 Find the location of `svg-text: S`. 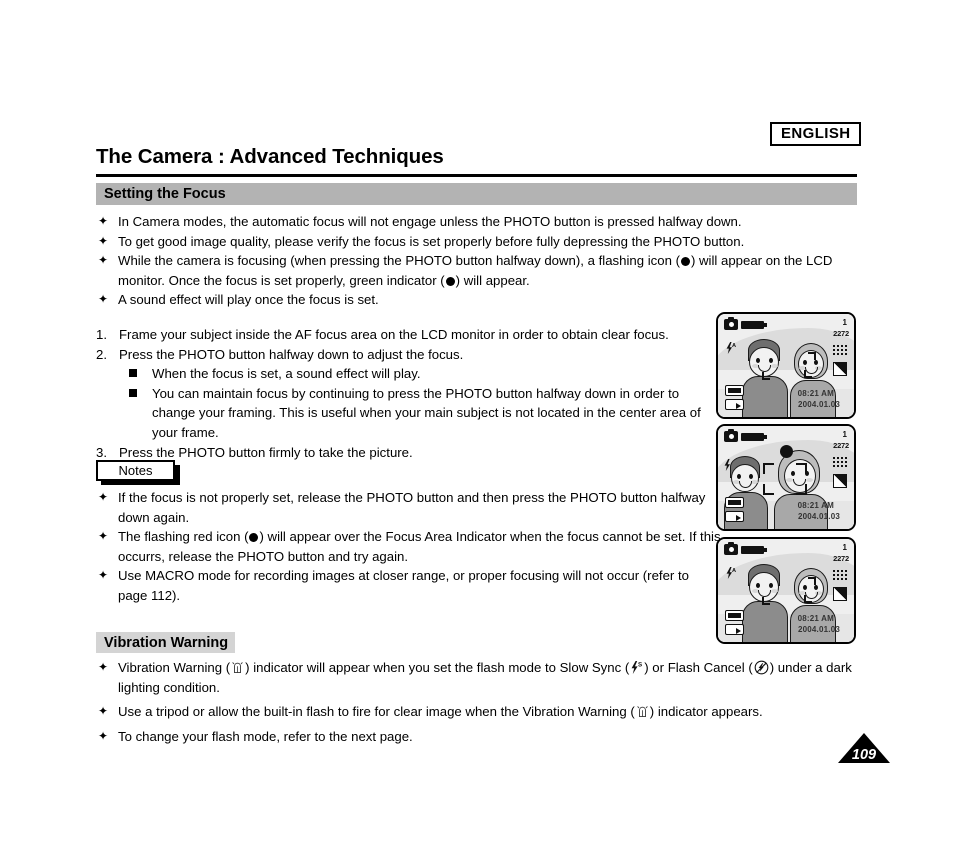

svg-text: S is located at coordinates (640, 664).